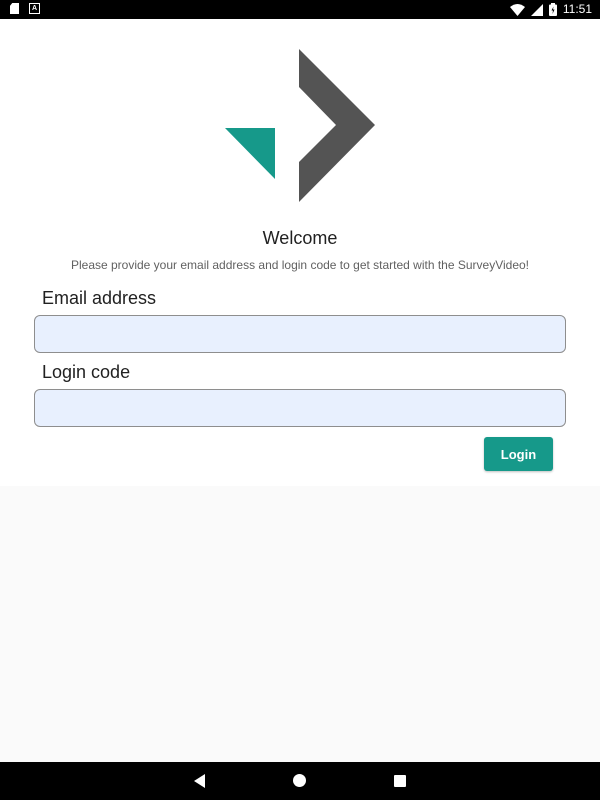 Image resolution: width=600 pixels, height=800 pixels. What do you see at coordinates (86, 372) in the screenshot?
I see `login-code-label: Login code` at bounding box center [86, 372].